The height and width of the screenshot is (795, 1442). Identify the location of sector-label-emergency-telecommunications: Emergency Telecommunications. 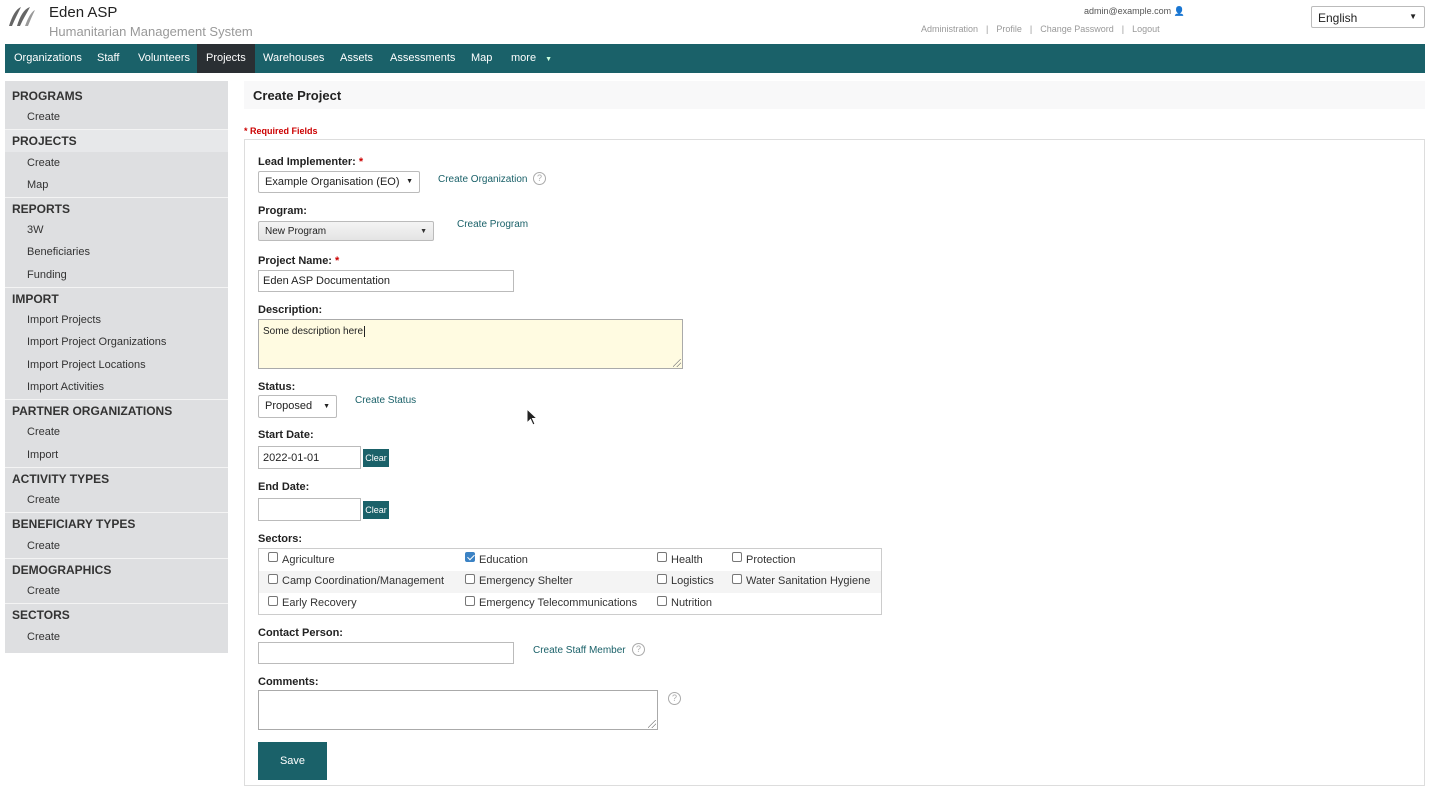
(558, 603).